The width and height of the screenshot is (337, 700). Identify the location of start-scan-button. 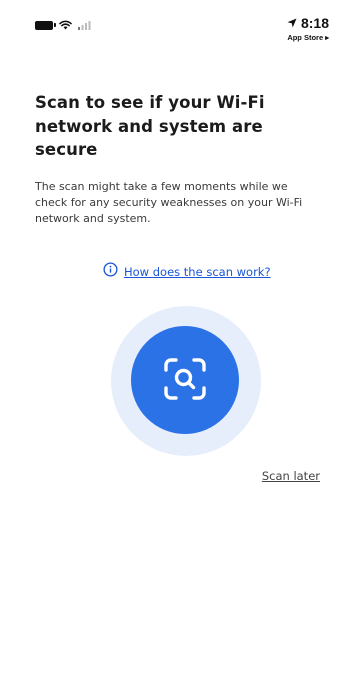
(185, 380).